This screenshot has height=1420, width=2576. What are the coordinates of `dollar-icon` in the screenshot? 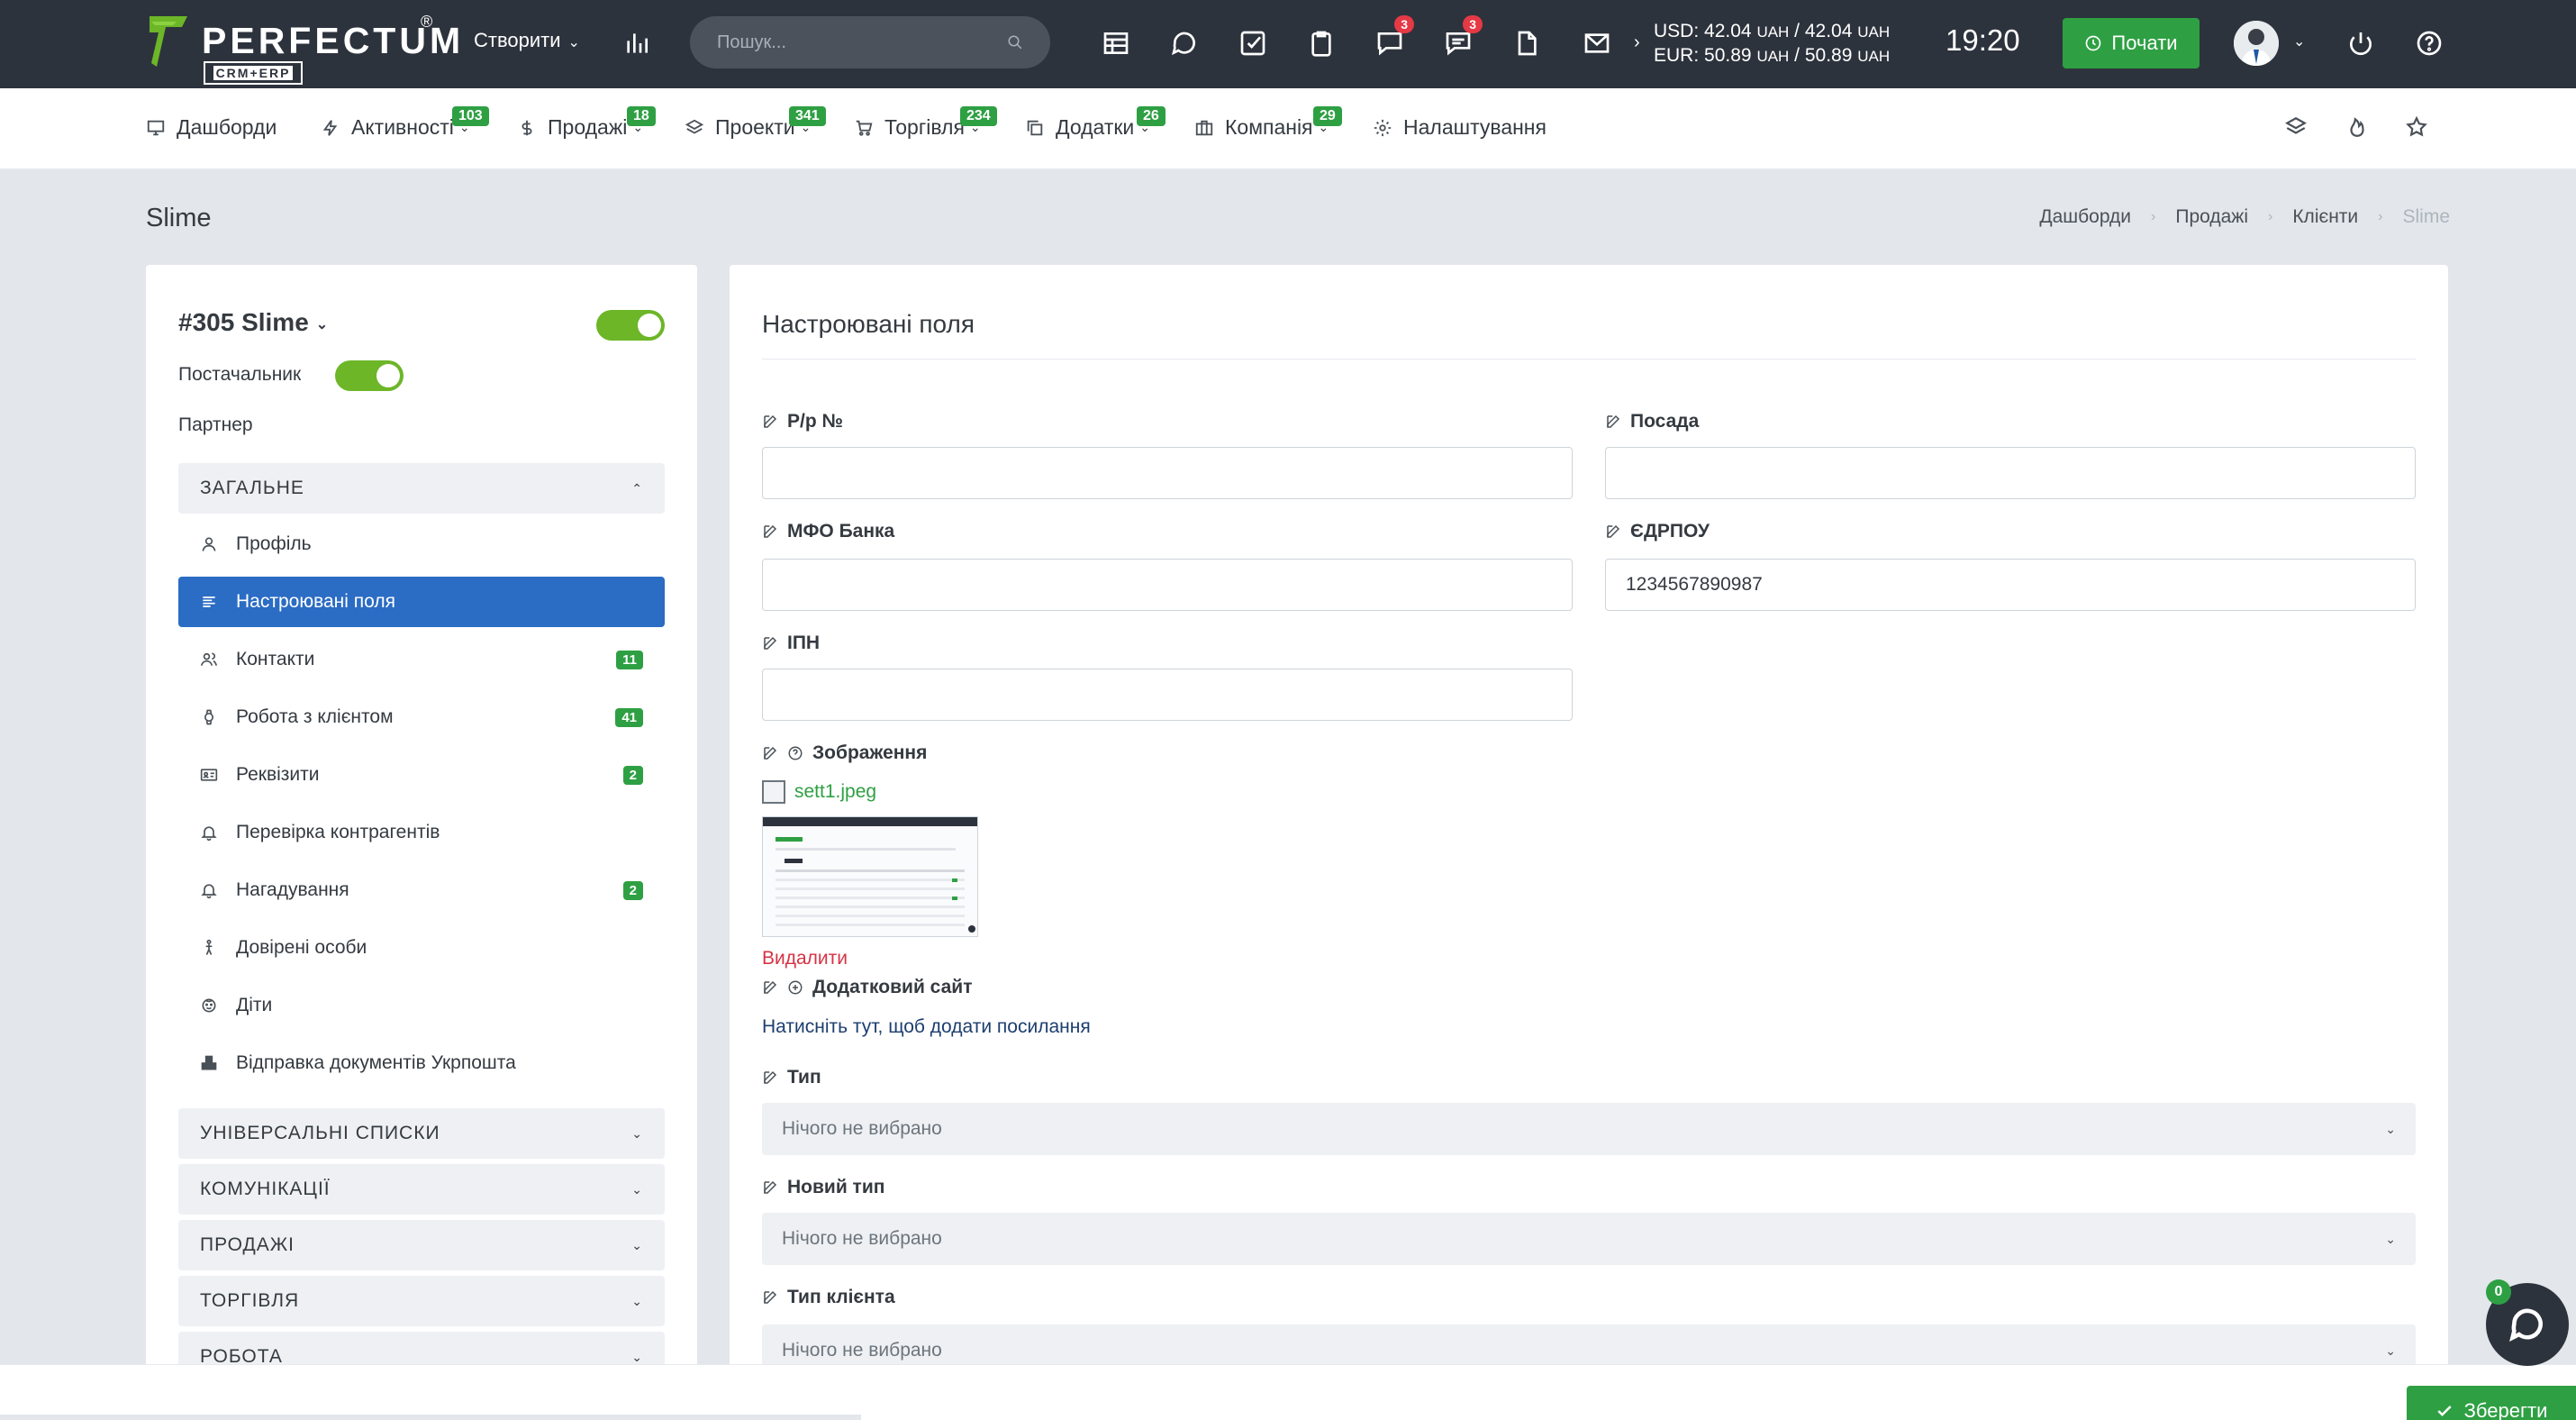 It's located at (527, 128).